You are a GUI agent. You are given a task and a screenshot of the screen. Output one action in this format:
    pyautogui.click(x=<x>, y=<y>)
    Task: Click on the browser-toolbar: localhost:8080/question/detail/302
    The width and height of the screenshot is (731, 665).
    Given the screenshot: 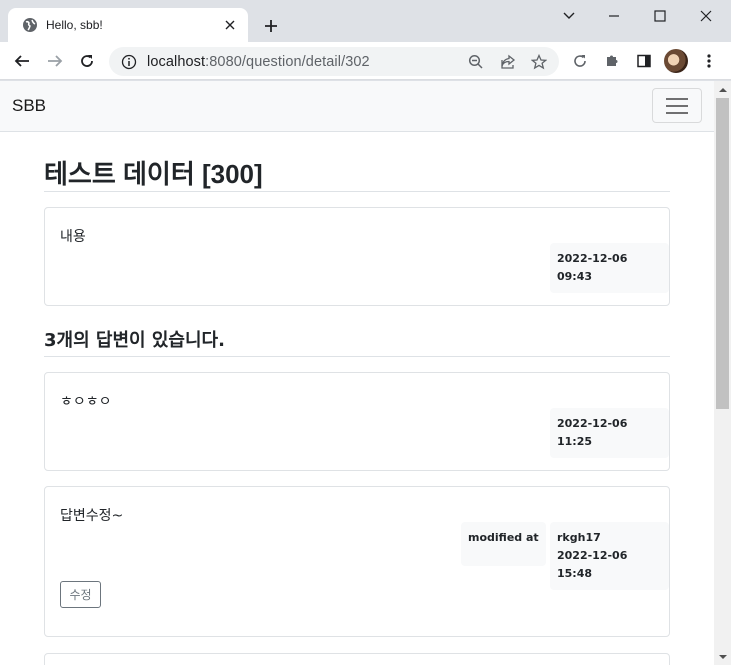 What is the action you would take?
    pyautogui.click(x=365, y=61)
    